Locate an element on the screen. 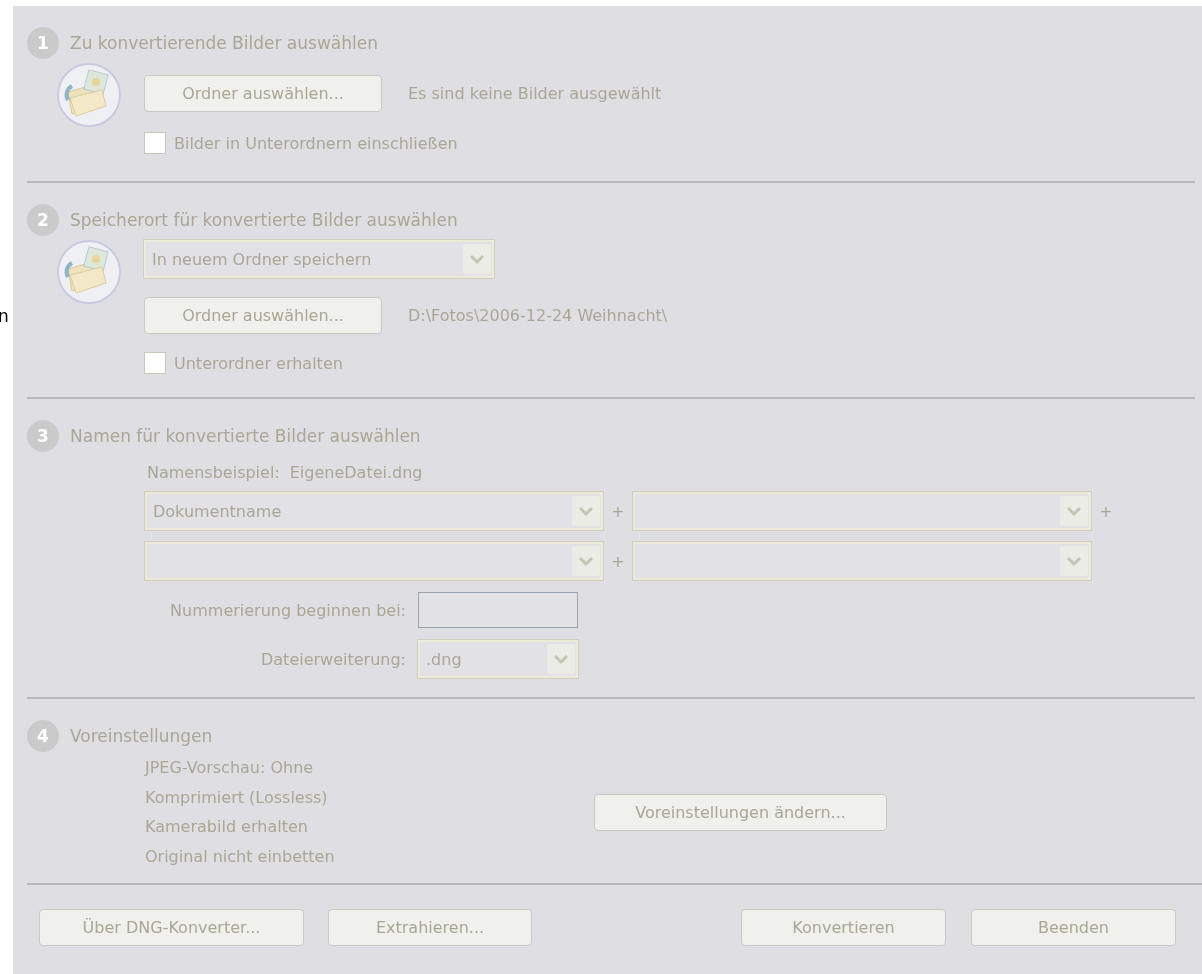 The image size is (1202, 974). numbering-label: Nummerierung beginnen bei: is located at coordinates (288, 610).